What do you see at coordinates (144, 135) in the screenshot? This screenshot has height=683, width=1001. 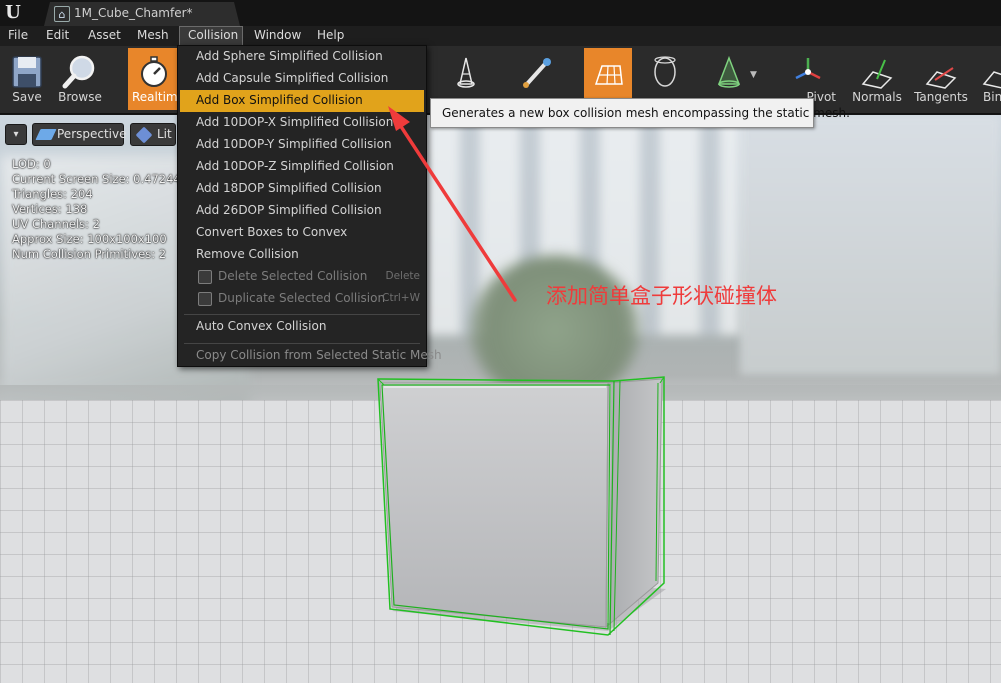 I see `lit-mode-icon` at bounding box center [144, 135].